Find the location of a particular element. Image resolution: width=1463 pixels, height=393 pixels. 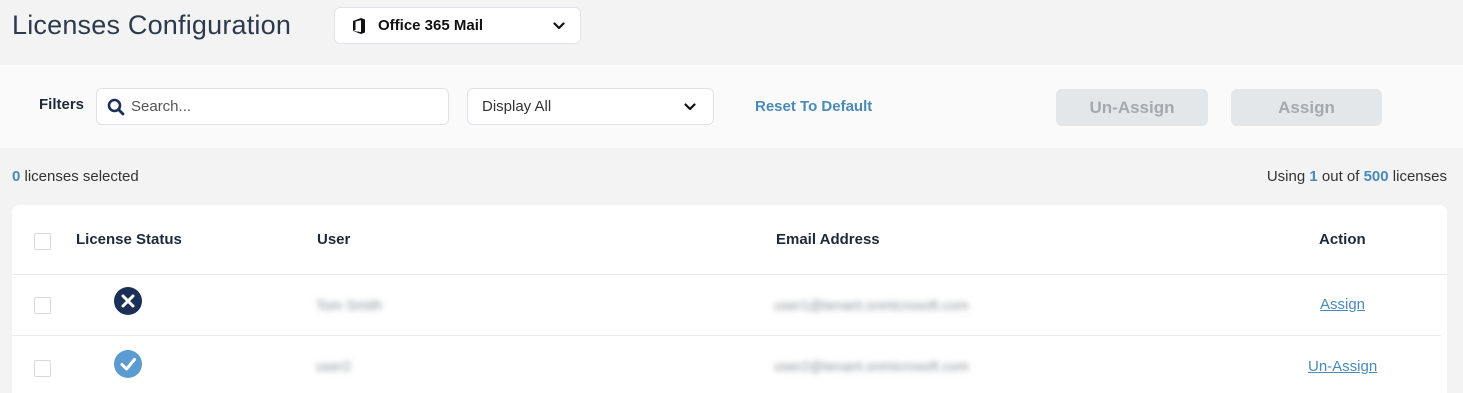

user-email: user2@tenant.onmicrosoft.com is located at coordinates (871, 366).